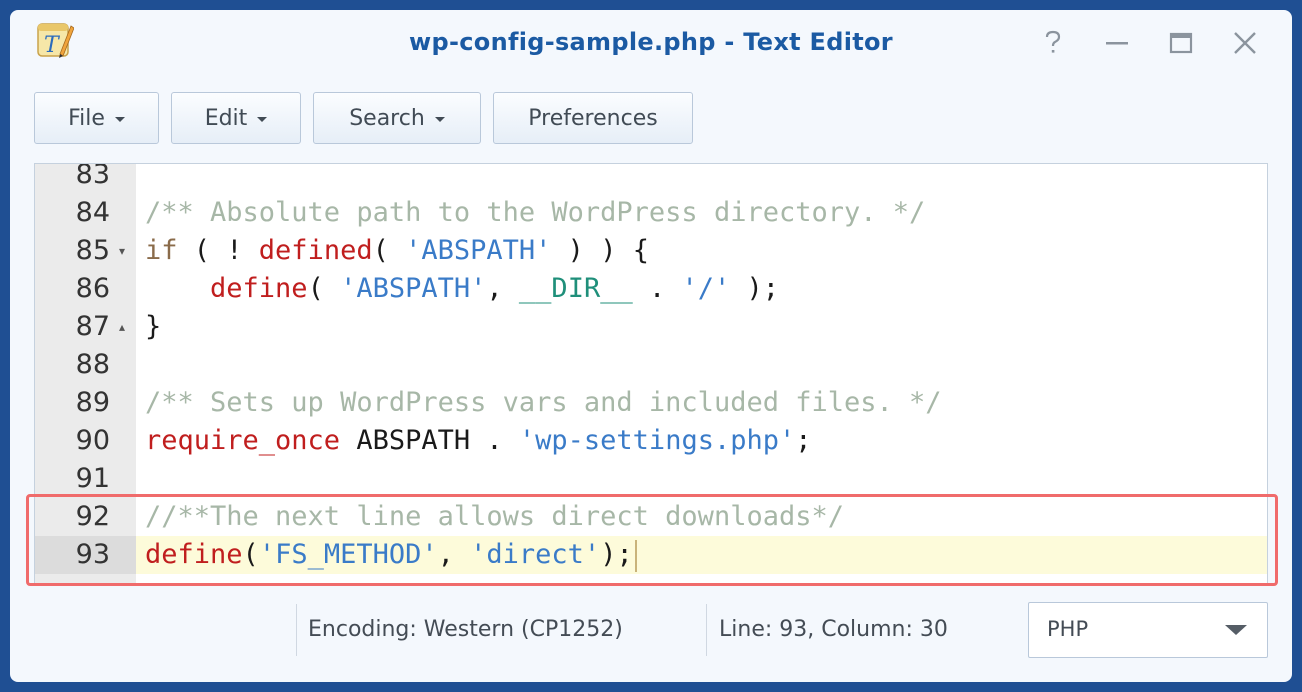 The image size is (1302, 692). Describe the element at coordinates (315, 250) in the screenshot. I see `code-token: defined` at that location.